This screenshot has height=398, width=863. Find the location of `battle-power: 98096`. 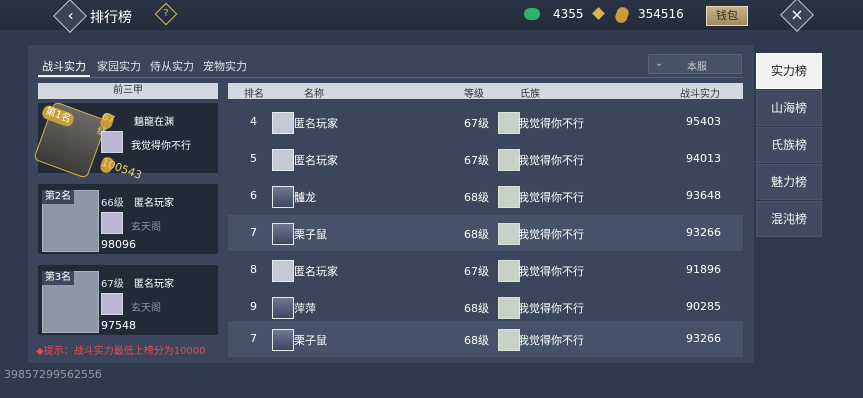

battle-power: 98096 is located at coordinates (118, 244).